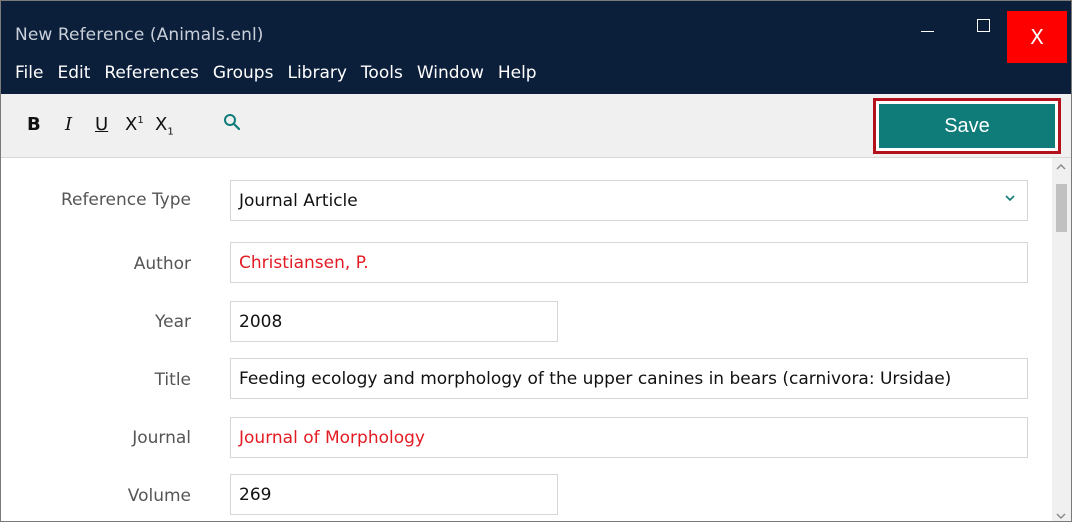 The width and height of the screenshot is (1072, 522). Describe the element at coordinates (927, 31) in the screenshot. I see `minimize-icon` at that location.